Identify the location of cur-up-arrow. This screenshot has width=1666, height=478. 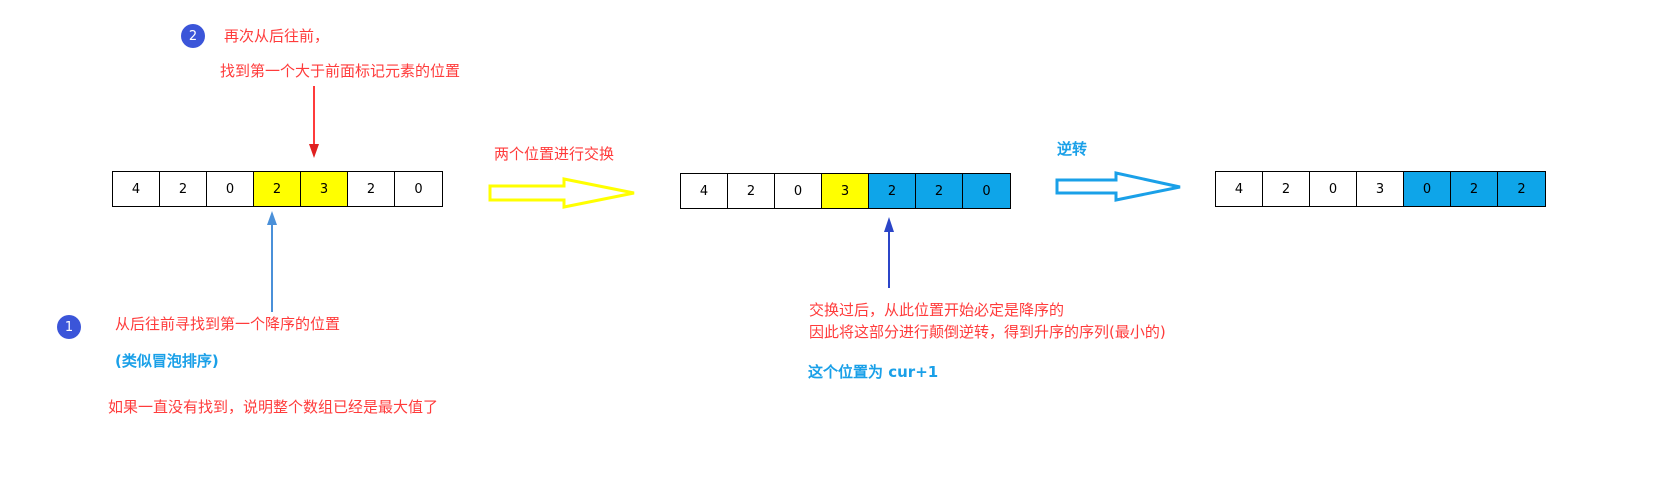
(889, 252).